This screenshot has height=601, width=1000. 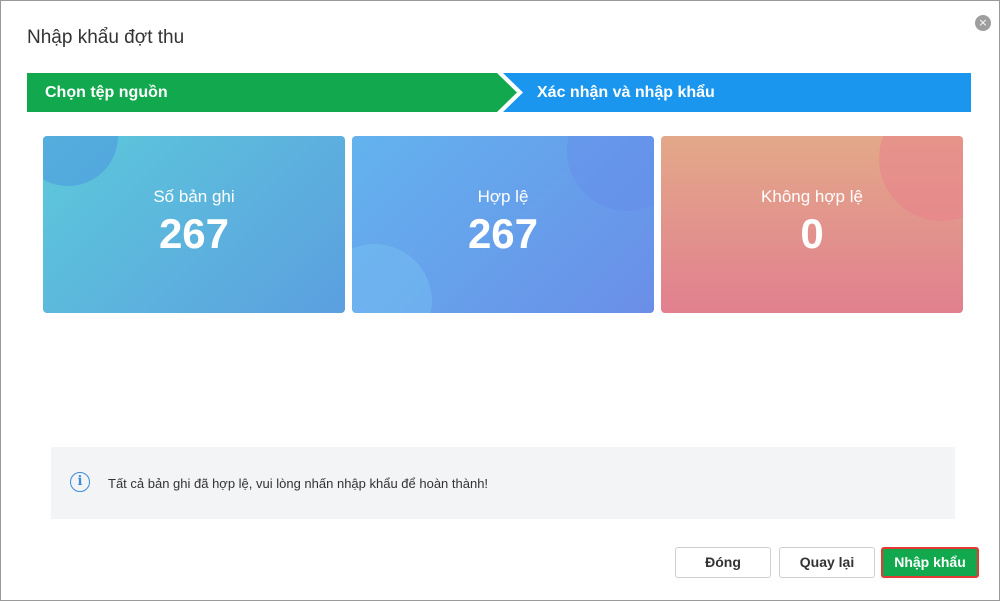 What do you see at coordinates (503, 233) in the screenshot?
I see `valid-records-value: 267` at bounding box center [503, 233].